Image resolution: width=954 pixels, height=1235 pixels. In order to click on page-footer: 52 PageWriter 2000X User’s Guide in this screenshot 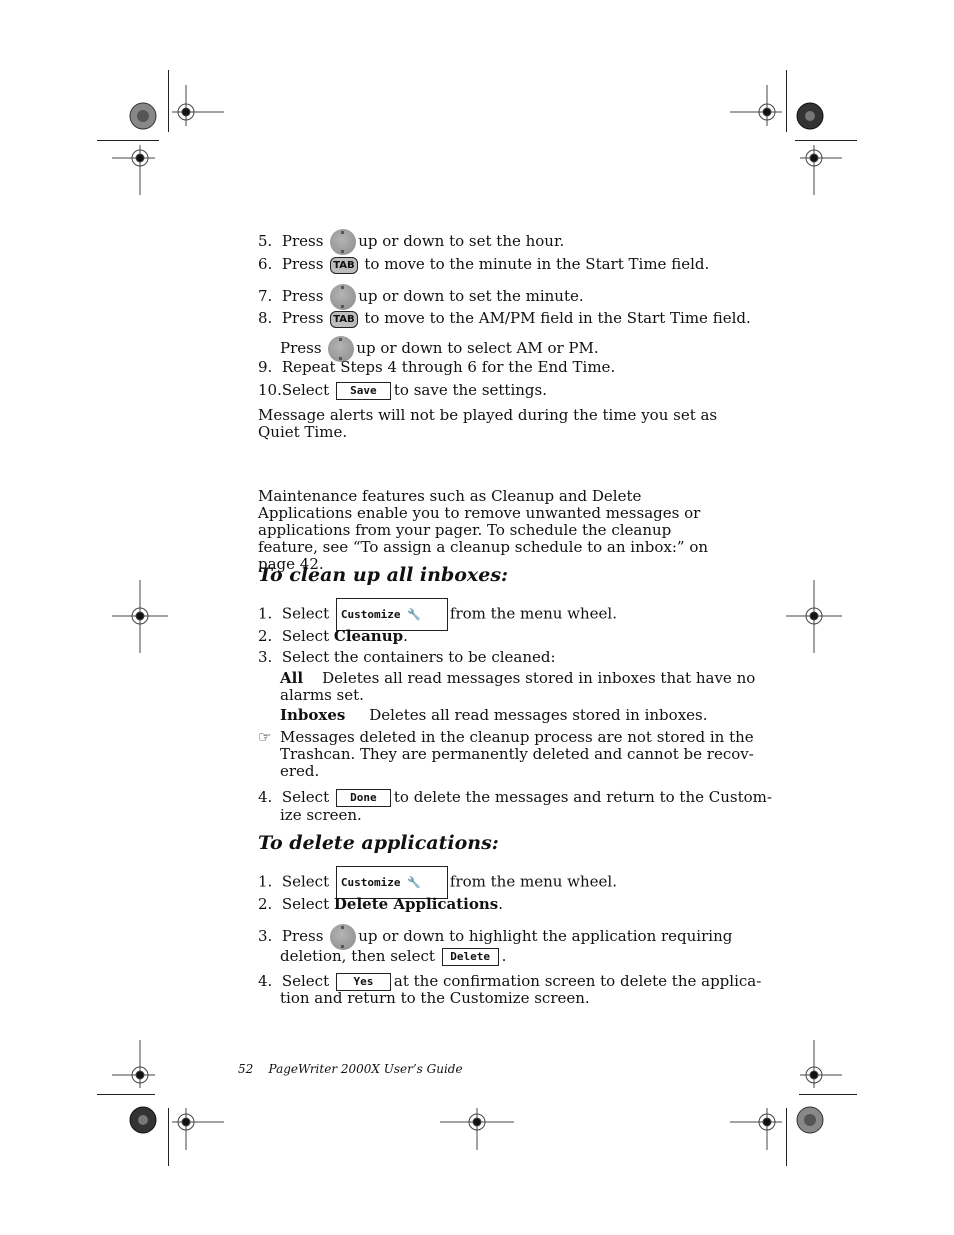, I will do `click(350, 1069)`.